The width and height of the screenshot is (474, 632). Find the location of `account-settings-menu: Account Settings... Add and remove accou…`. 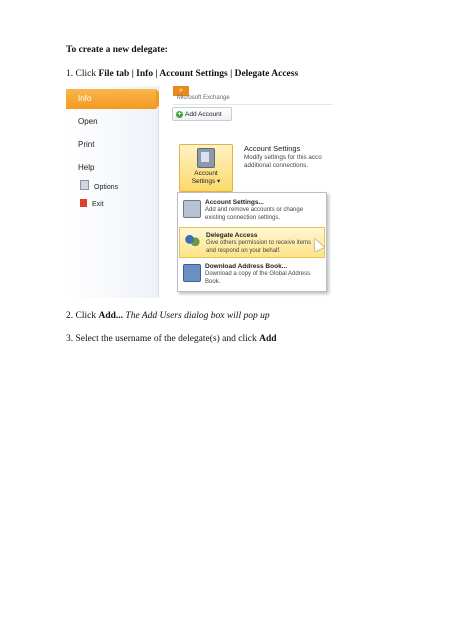

account-settings-menu: Account Settings... Add and remove accou… is located at coordinates (252, 242).